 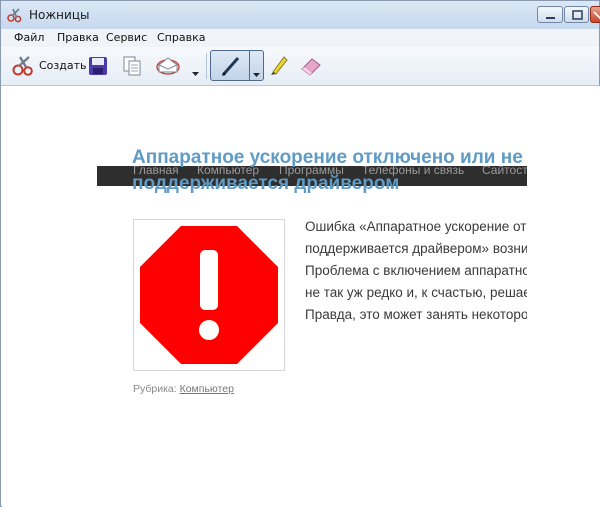 I want to click on new-snip-button: Создать, so click(x=46, y=65).